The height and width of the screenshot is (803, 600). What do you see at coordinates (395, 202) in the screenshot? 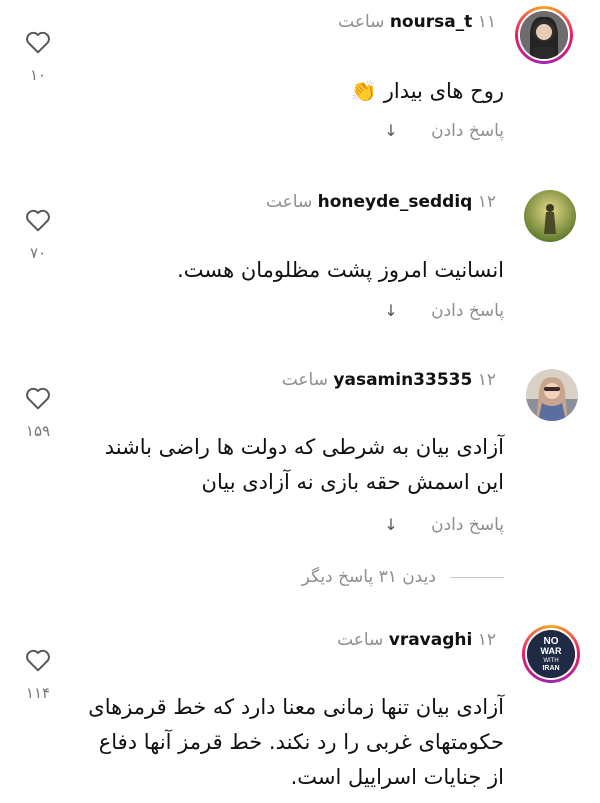
I see `username: honeyde_seddiq` at bounding box center [395, 202].